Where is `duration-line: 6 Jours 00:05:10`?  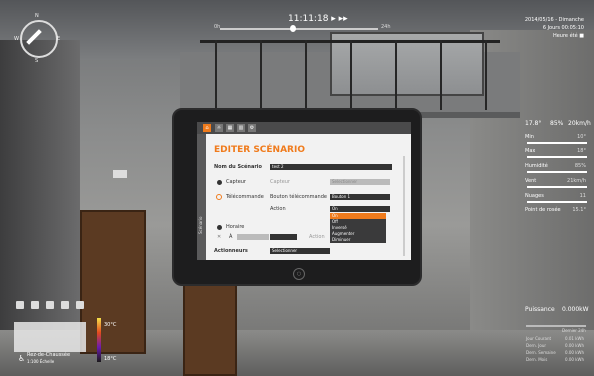 duration-line: 6 Jours 00:05:10 is located at coordinates (563, 28).